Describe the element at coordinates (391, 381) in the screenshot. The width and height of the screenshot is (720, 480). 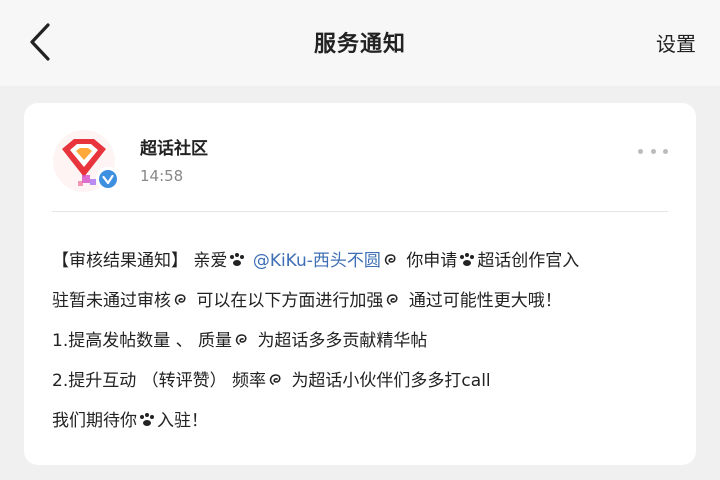
I see `text-segment: 为超话小伙伴们多多打call` at that location.